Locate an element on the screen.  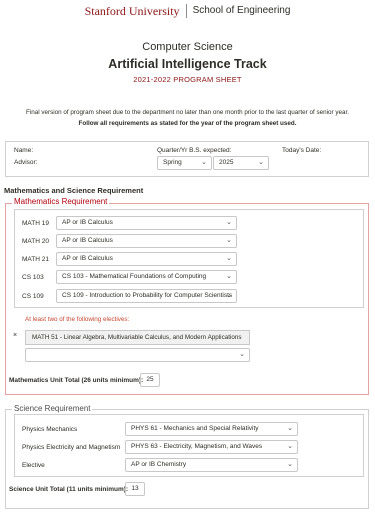
advisor-label: Advisor: is located at coordinates (26, 162).